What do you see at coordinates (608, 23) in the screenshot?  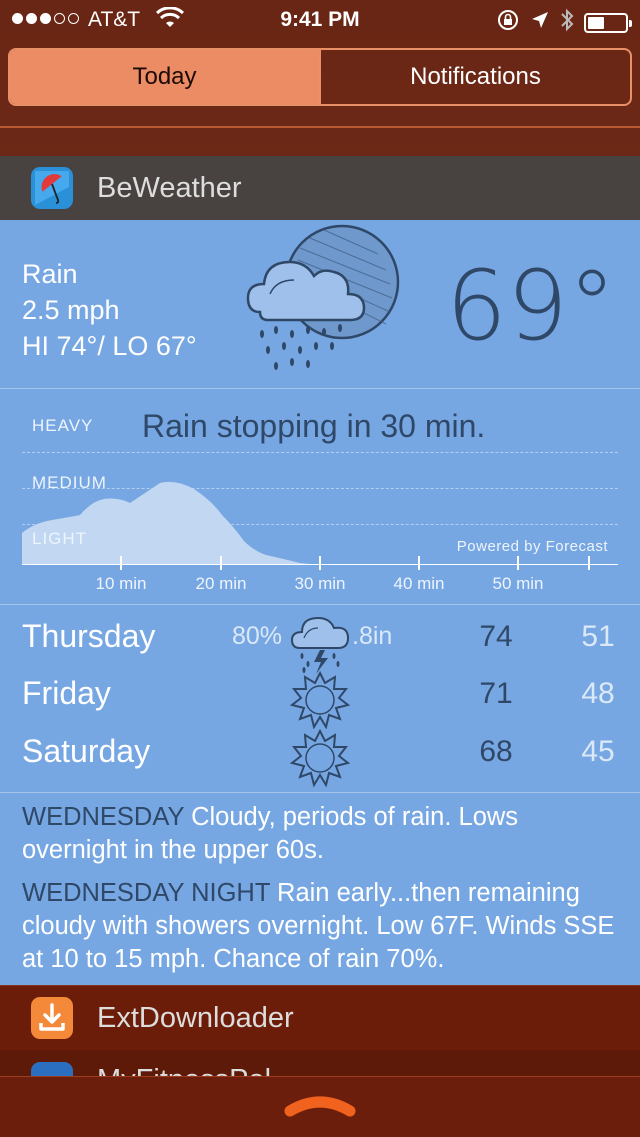 I see `battery-icon` at bounding box center [608, 23].